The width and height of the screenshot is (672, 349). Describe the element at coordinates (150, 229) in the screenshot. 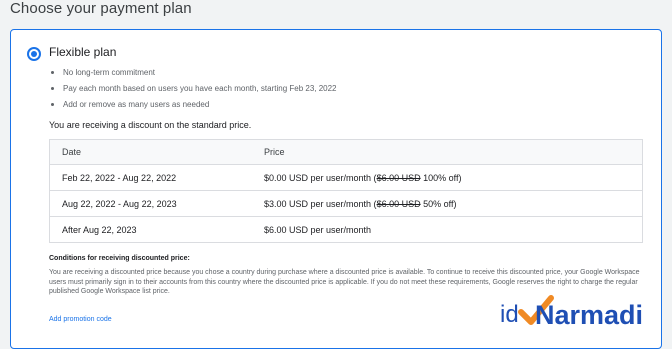

I see `row-date: After Aug 22, 2023` at that location.